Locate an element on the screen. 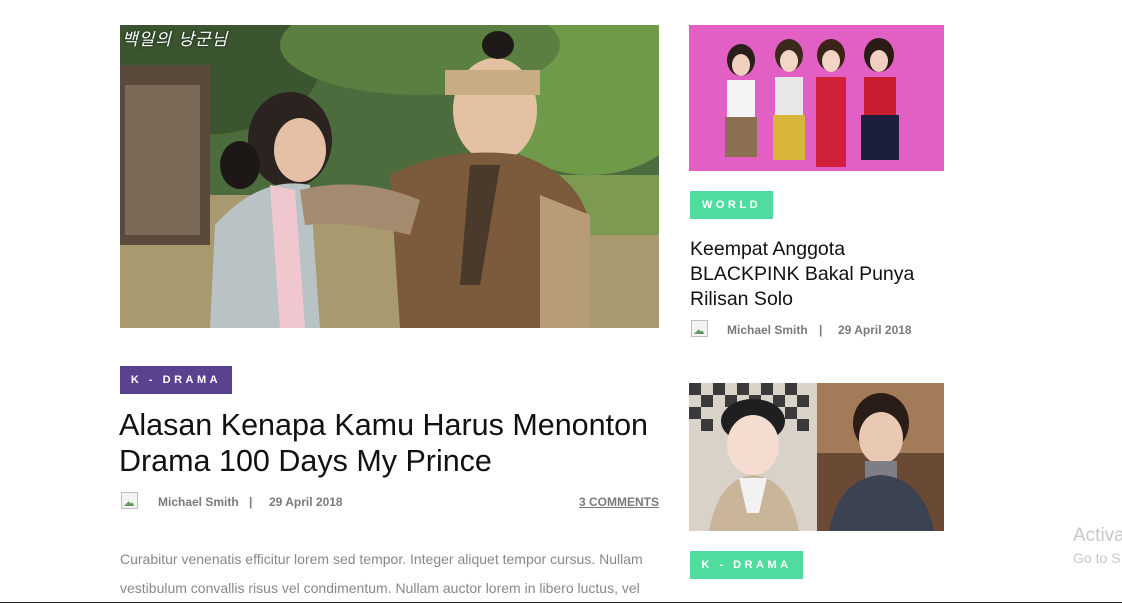  category-badge-world: WORLD is located at coordinates (731, 205).